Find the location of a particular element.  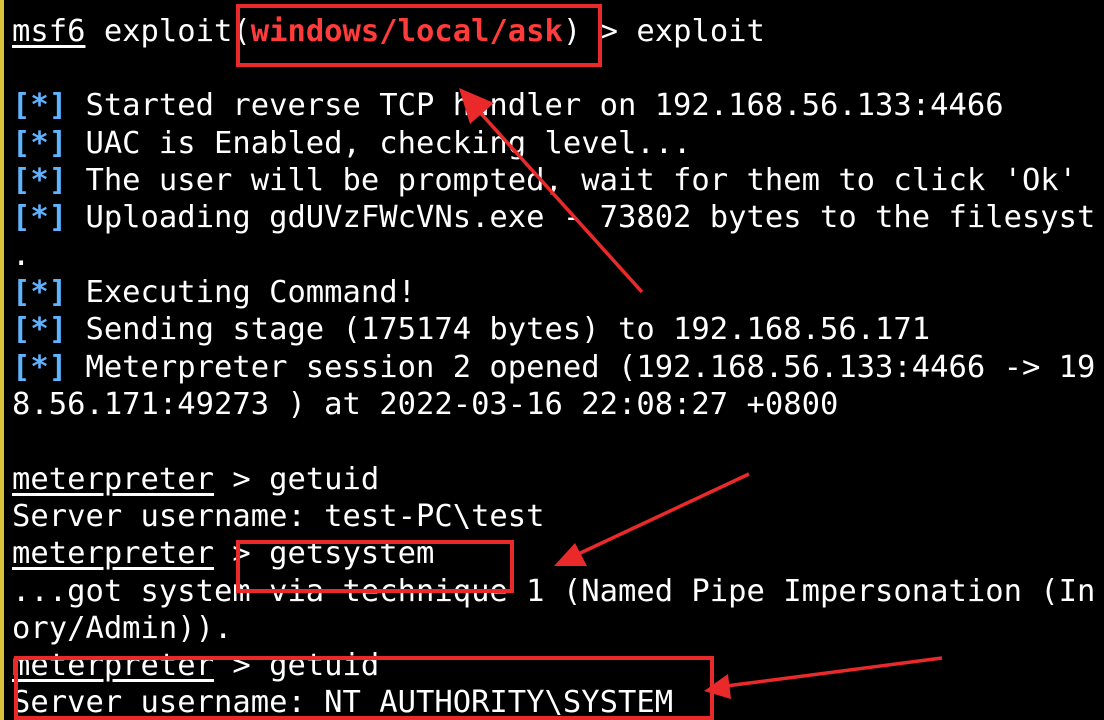

arrow-to-getsystem-icon is located at coordinates (652, 519).